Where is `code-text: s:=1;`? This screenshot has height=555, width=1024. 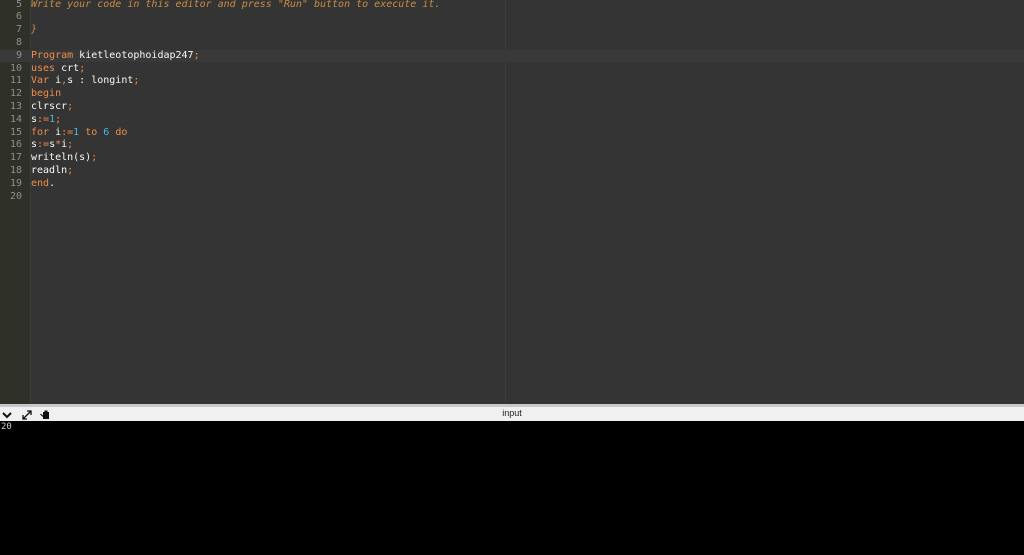
code-text: s:=1; is located at coordinates (46, 120).